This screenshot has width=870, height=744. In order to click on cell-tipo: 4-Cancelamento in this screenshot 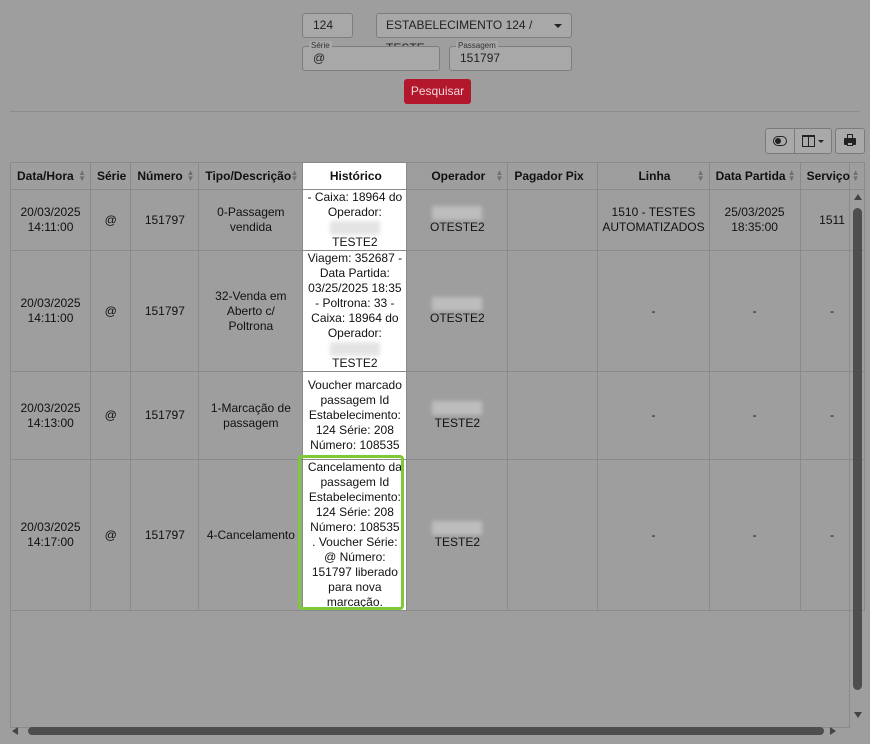, I will do `click(251, 535)`.